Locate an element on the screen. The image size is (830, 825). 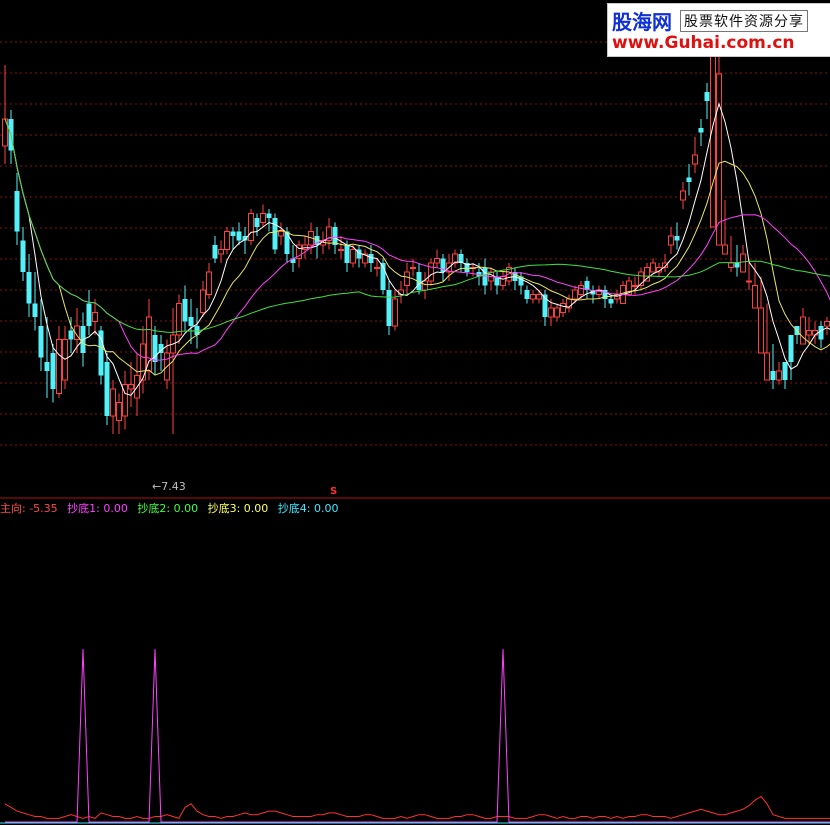
legend-bottom-3: 抄底3: 0.00 is located at coordinates (238, 508).